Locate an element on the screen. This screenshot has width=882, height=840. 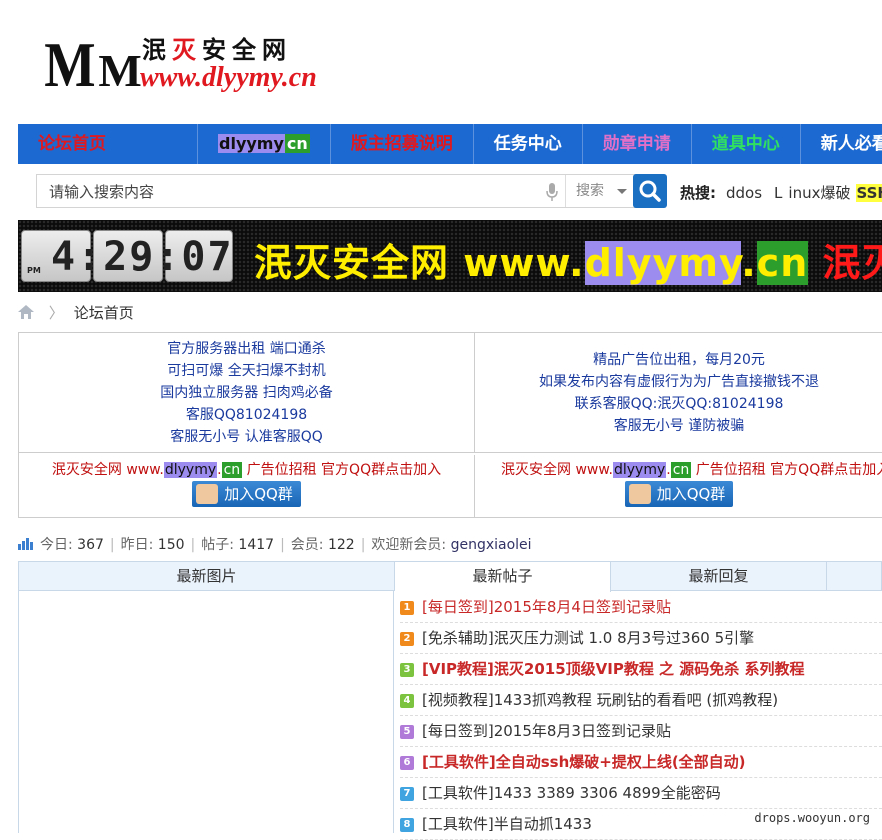
ad-line: 客服无小号 认准客服QQ is located at coordinates (246, 437).